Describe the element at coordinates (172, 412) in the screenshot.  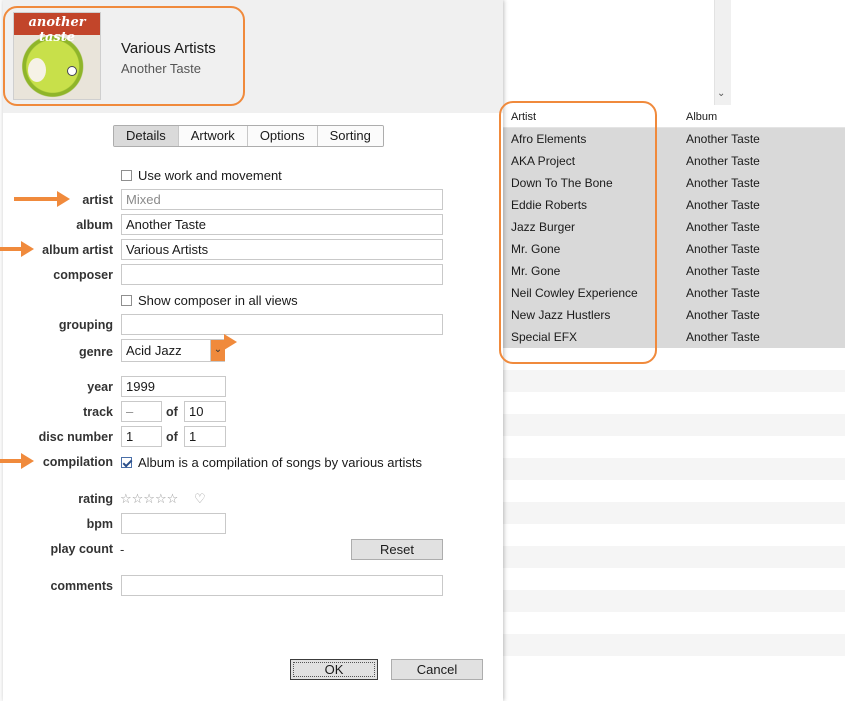
I see `track-of-label: of` at that location.